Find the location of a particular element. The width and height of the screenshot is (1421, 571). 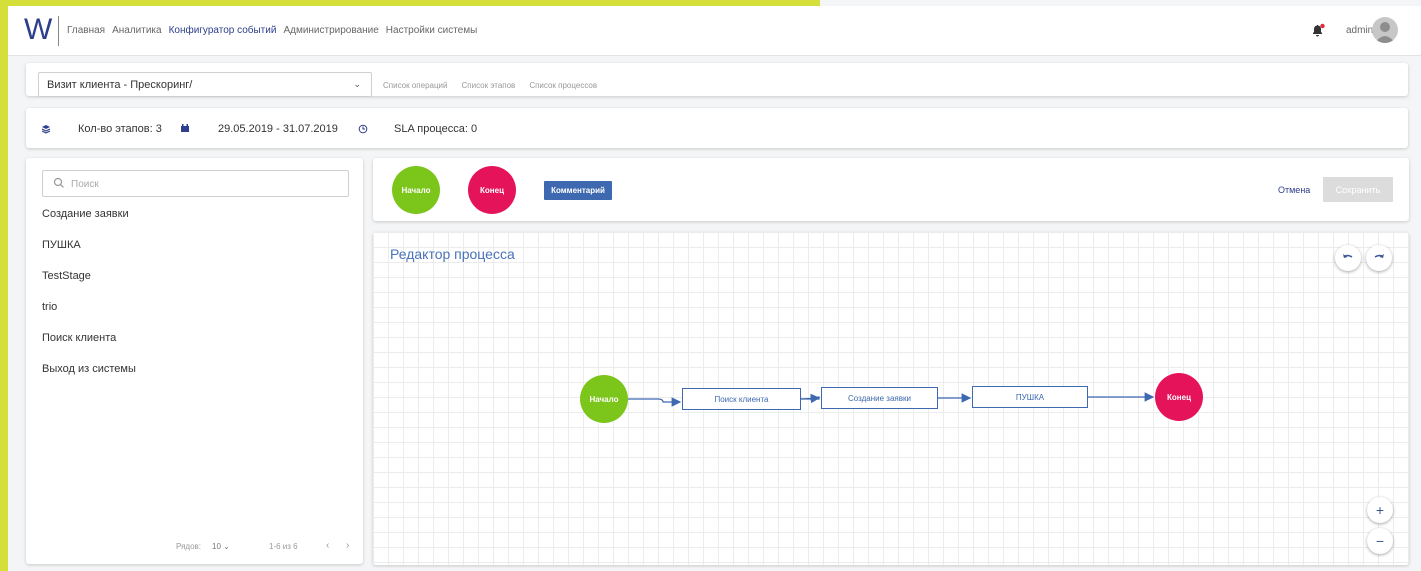

app-logo: W is located at coordinates (38, 30).